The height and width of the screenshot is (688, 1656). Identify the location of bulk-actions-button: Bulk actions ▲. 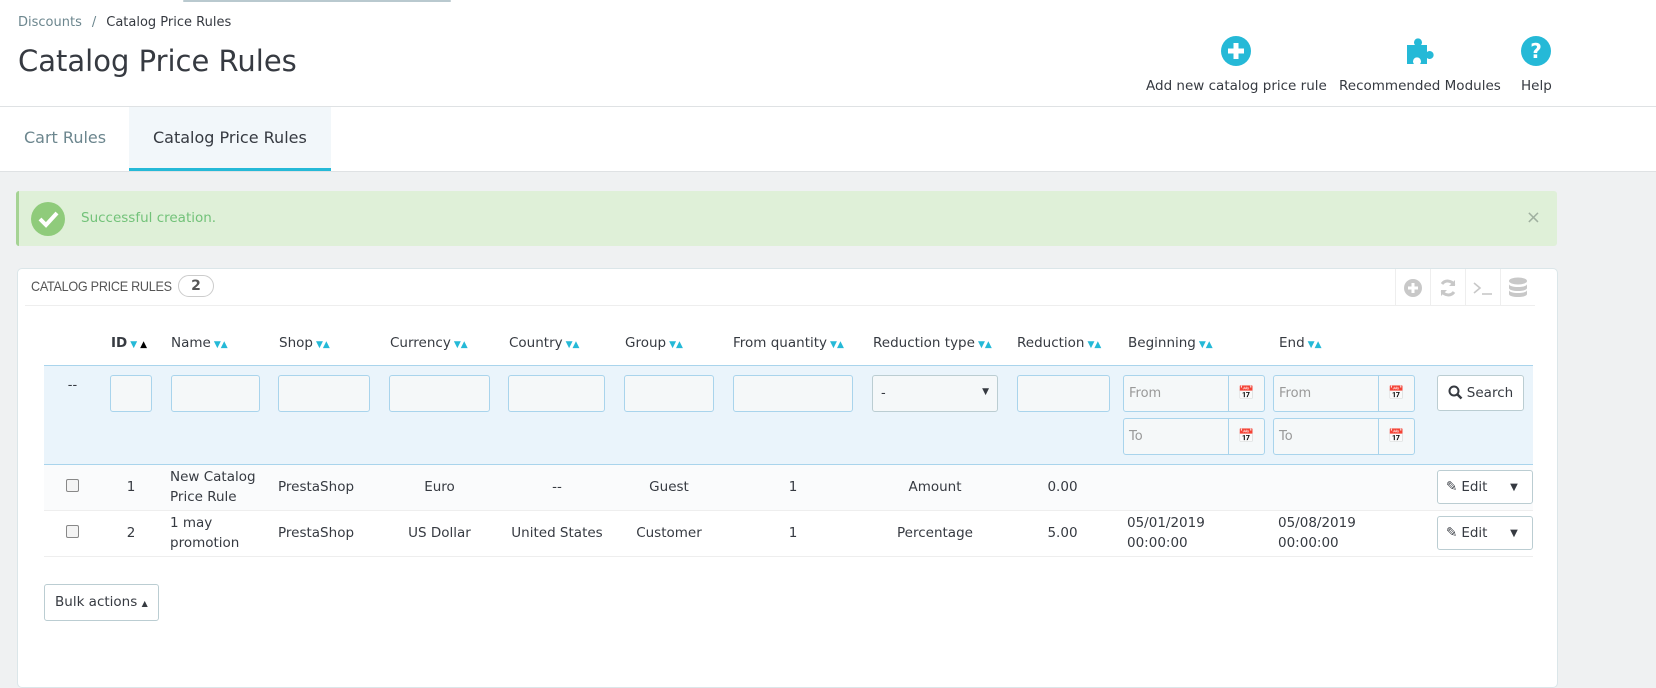
(101, 602).